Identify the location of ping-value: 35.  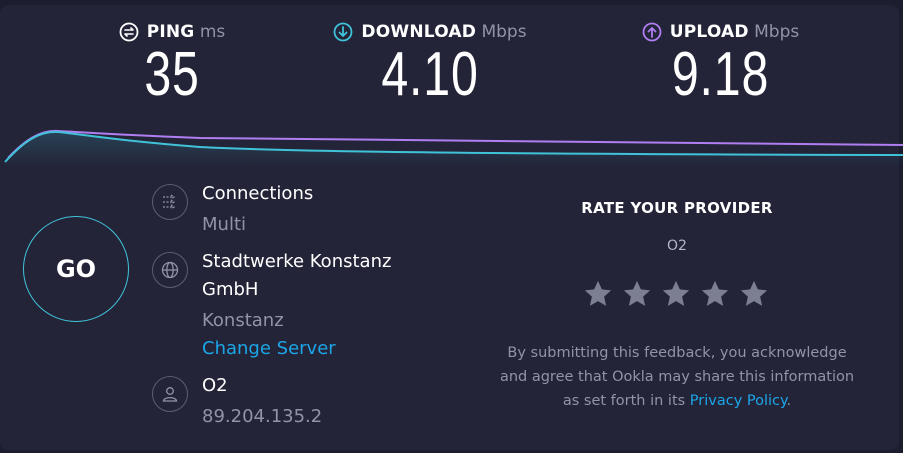
(172, 74).